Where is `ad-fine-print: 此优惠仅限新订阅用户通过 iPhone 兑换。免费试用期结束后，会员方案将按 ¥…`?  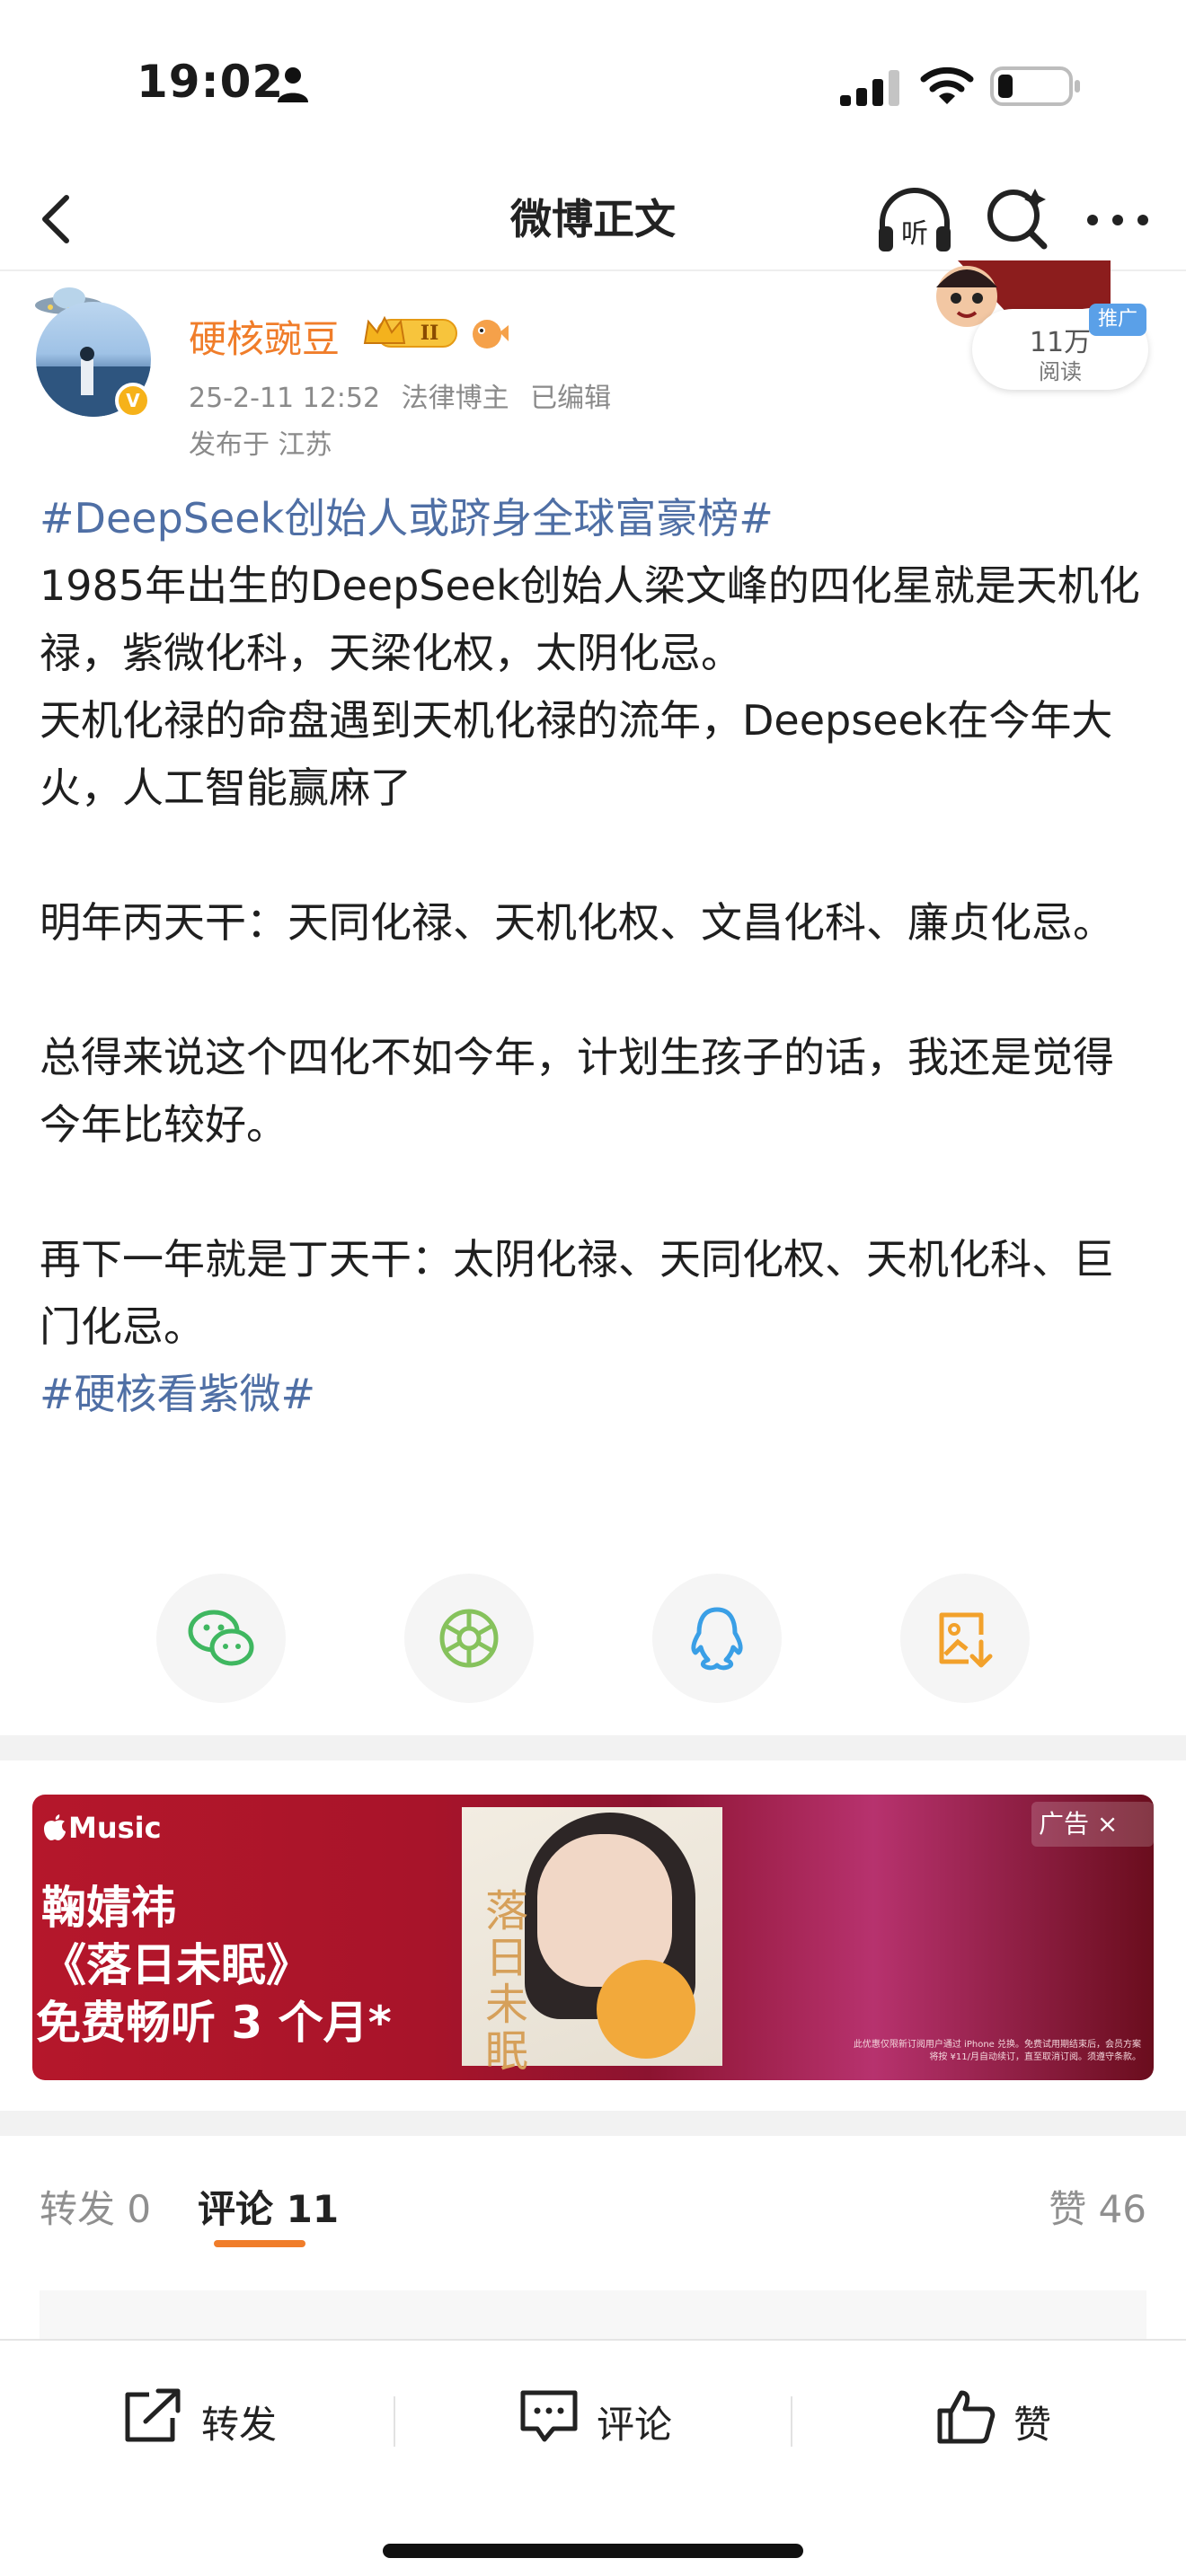
ad-fine-print: 此优惠仅限新订阅用户通过 iPhone 兑换。免费试用期结束后，会员方案将按 ¥… is located at coordinates (997, 2051).